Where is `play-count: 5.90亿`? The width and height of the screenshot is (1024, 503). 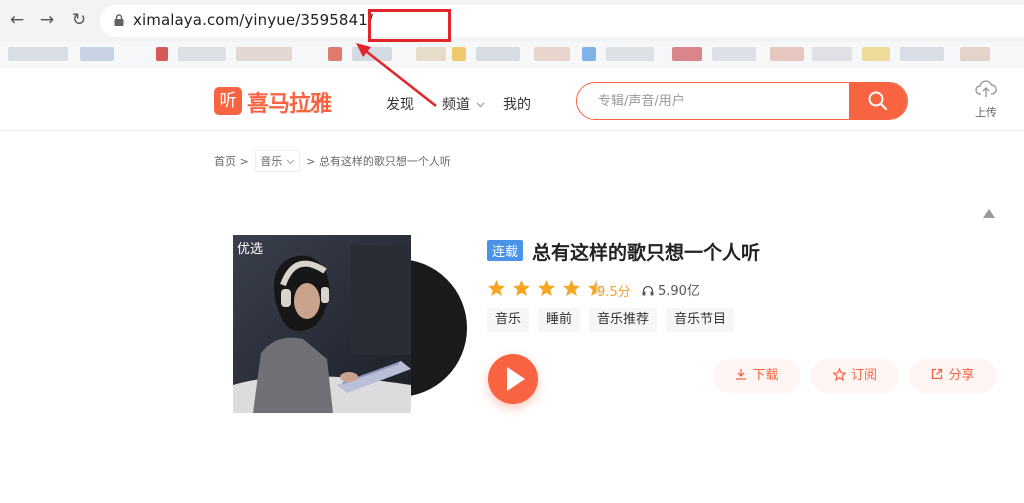 play-count: 5.90亿 is located at coordinates (671, 289).